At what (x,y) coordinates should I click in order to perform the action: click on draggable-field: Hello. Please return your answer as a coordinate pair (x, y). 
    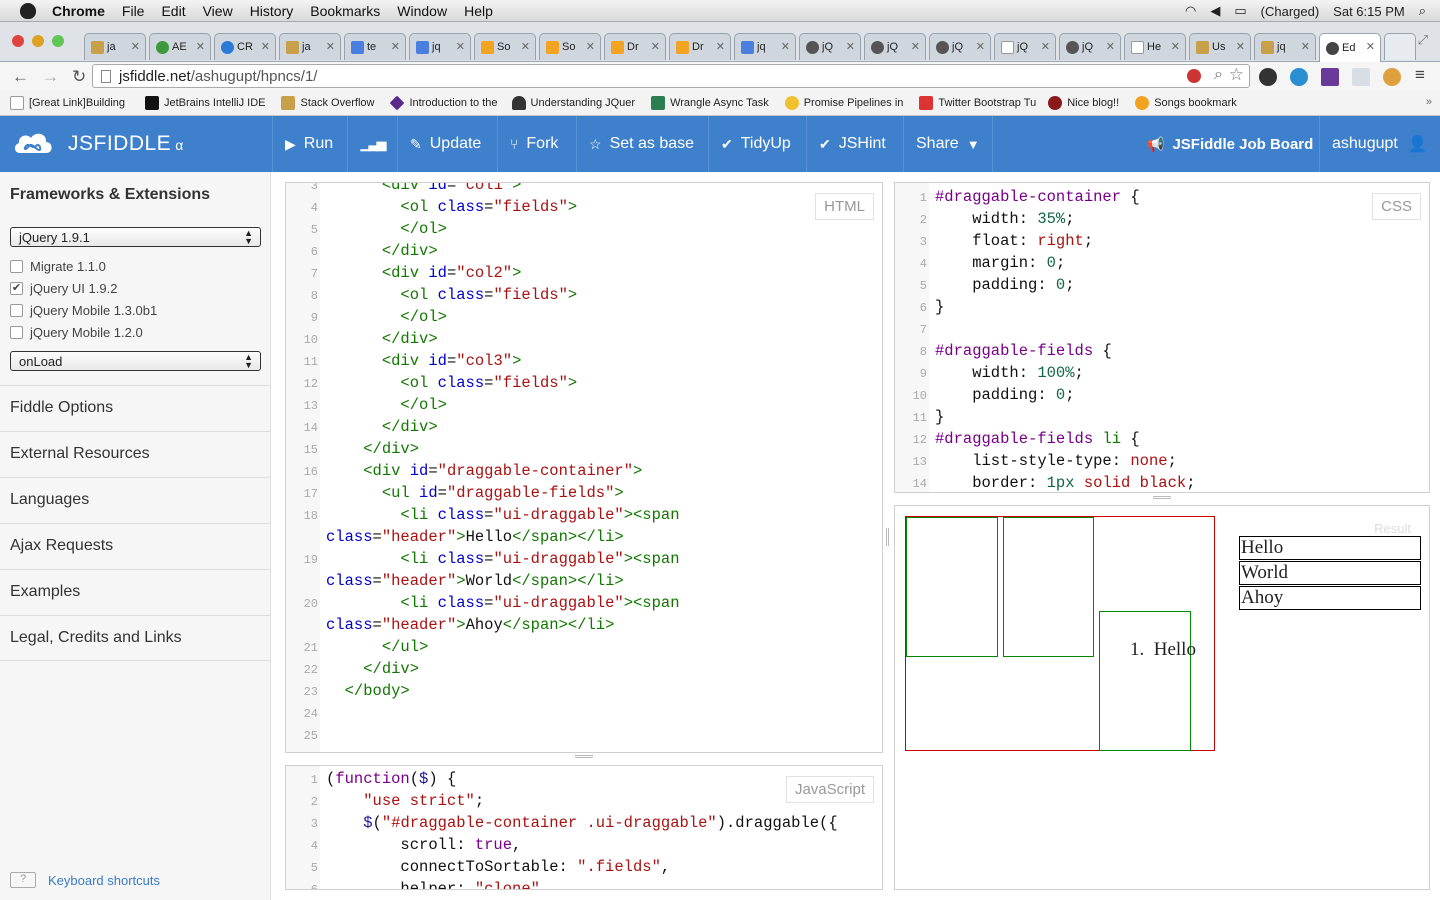
    Looking at the image, I should click on (1330, 548).